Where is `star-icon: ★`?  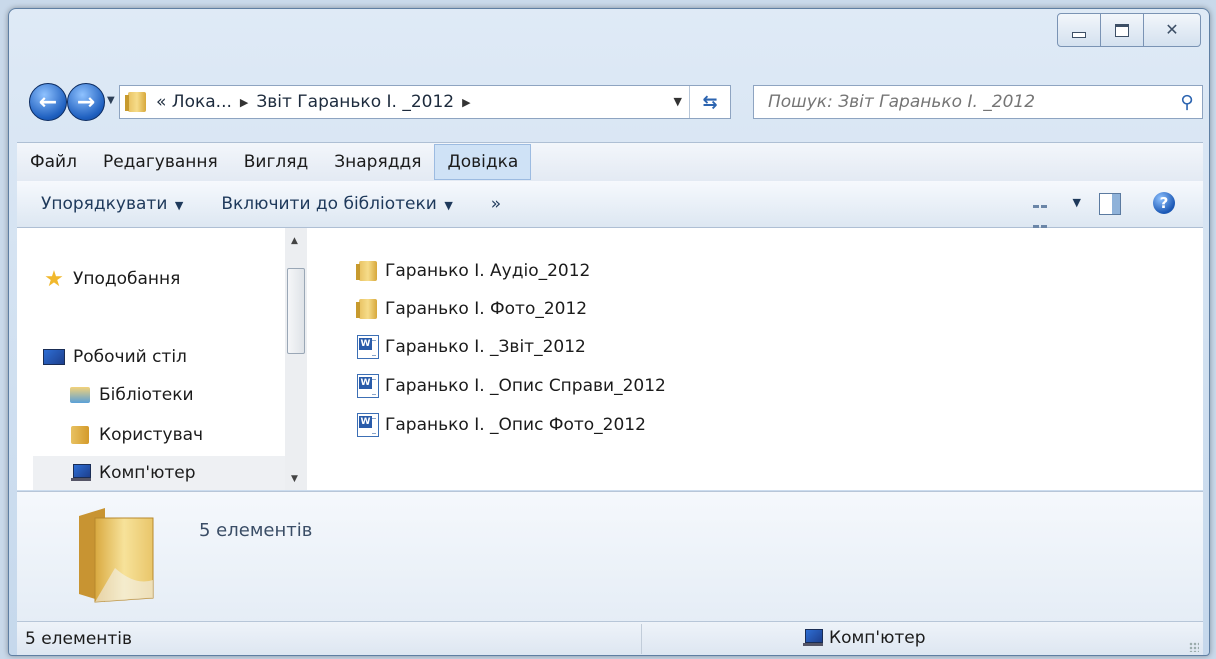 star-icon: ★ is located at coordinates (54, 279).